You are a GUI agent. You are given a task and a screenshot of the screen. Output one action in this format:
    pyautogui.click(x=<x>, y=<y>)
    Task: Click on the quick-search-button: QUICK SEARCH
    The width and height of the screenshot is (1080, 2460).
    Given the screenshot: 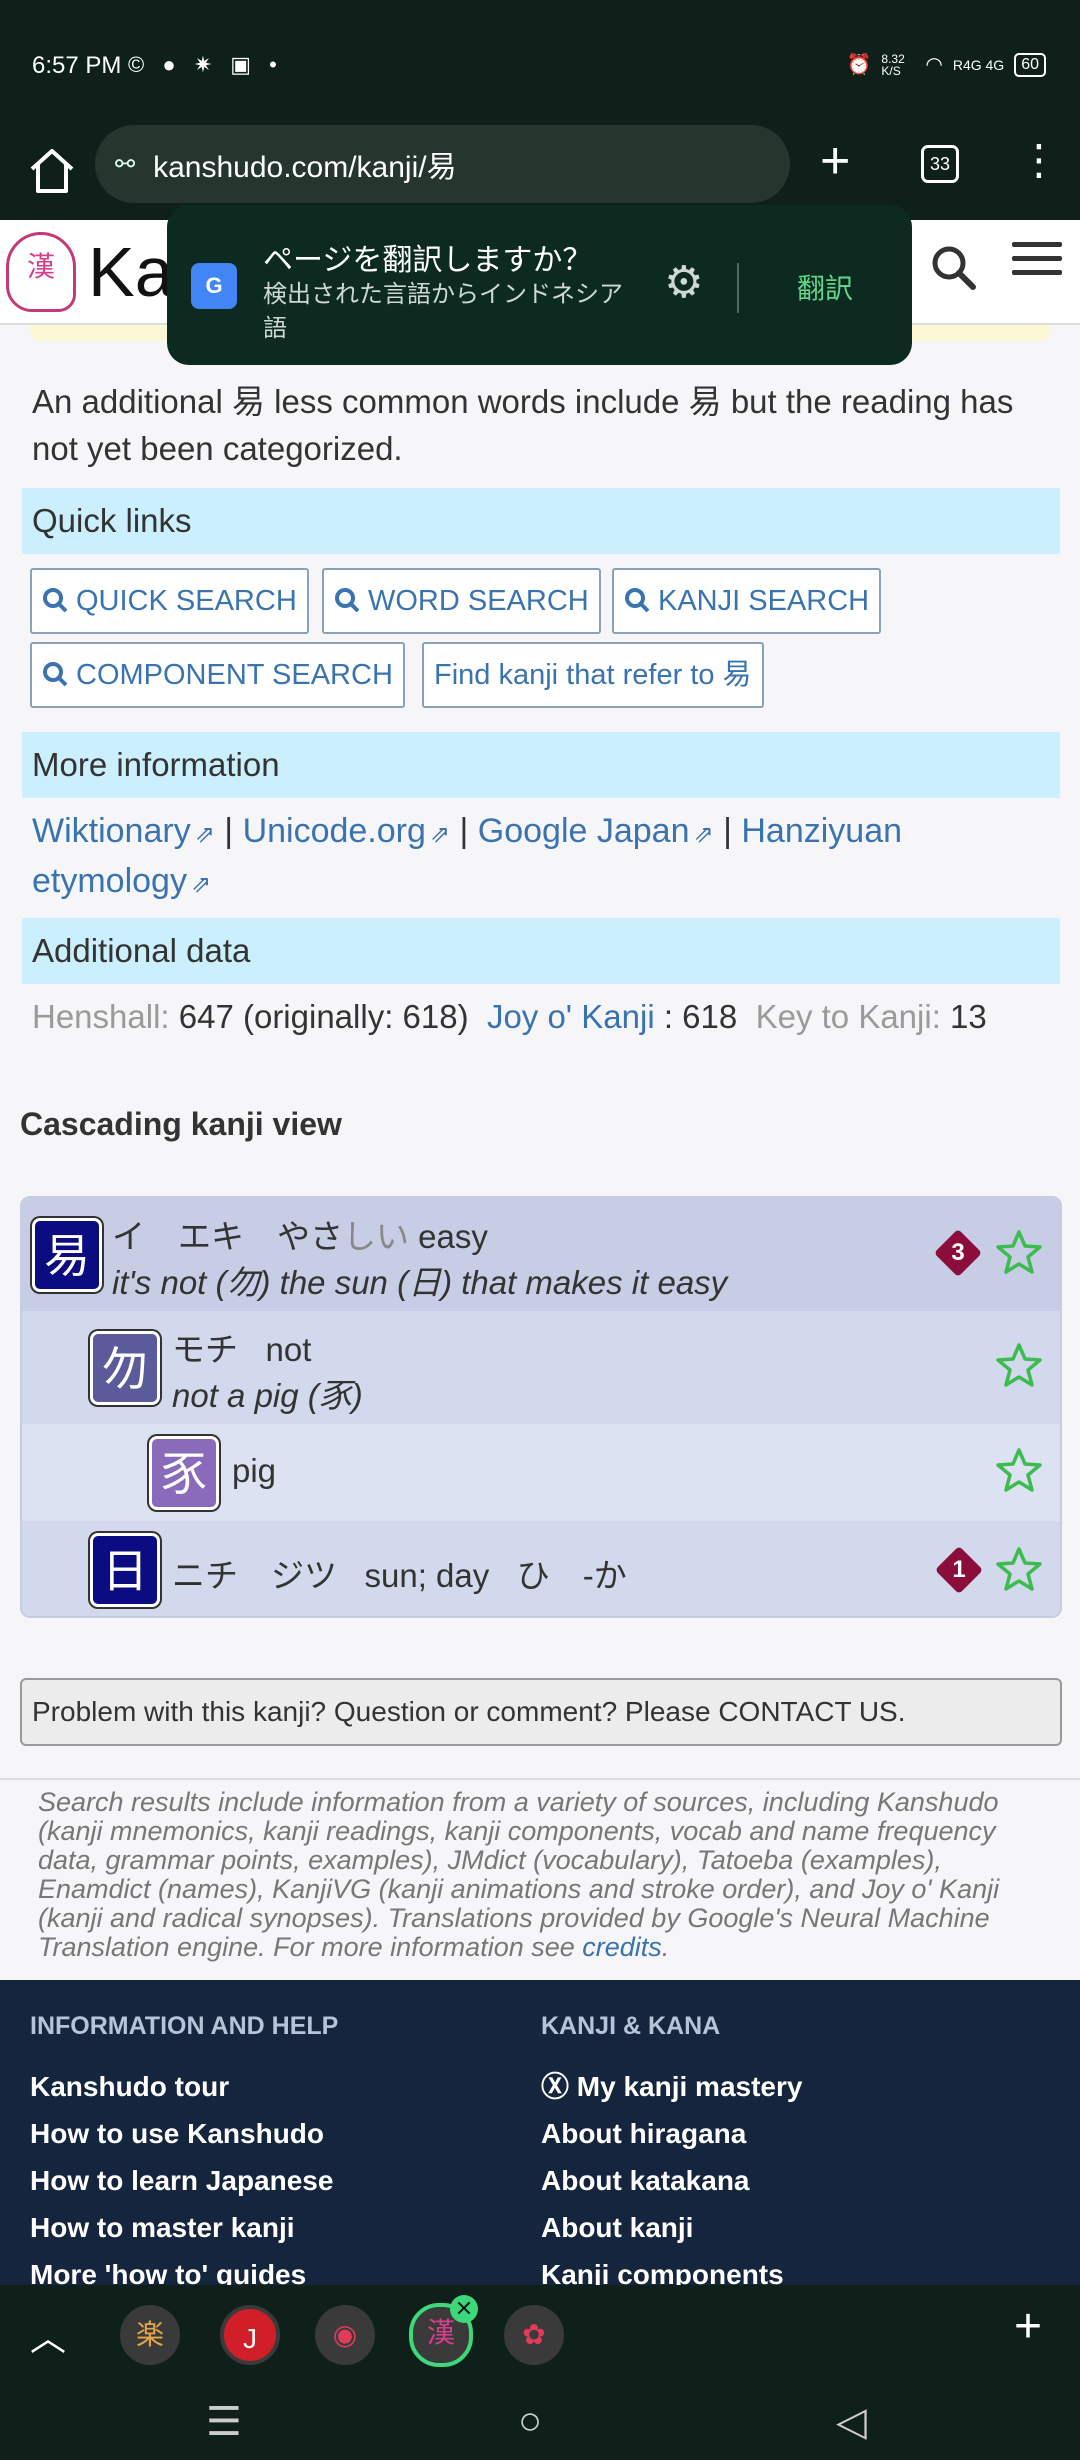 What is the action you would take?
    pyautogui.click(x=169, y=601)
    